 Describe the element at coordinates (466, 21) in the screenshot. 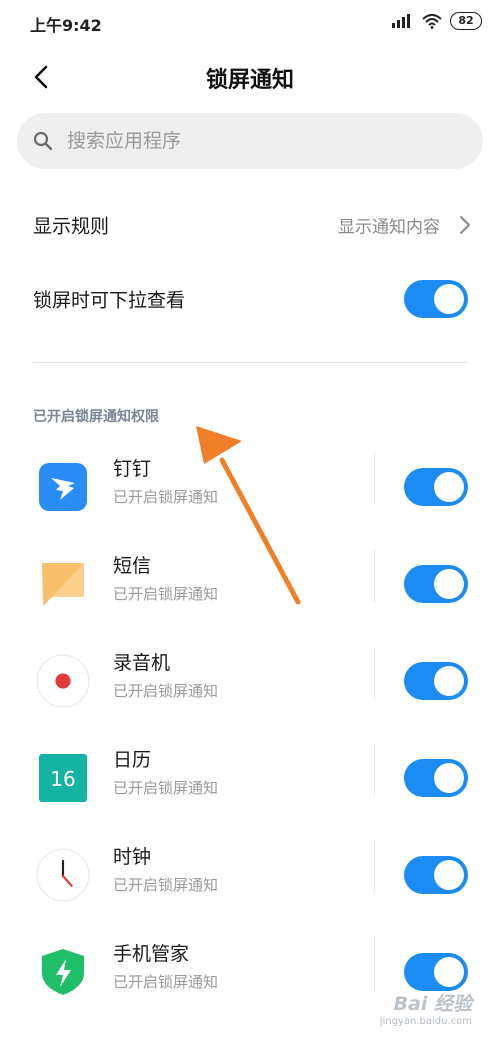

I see `battery-indicator: 82` at that location.